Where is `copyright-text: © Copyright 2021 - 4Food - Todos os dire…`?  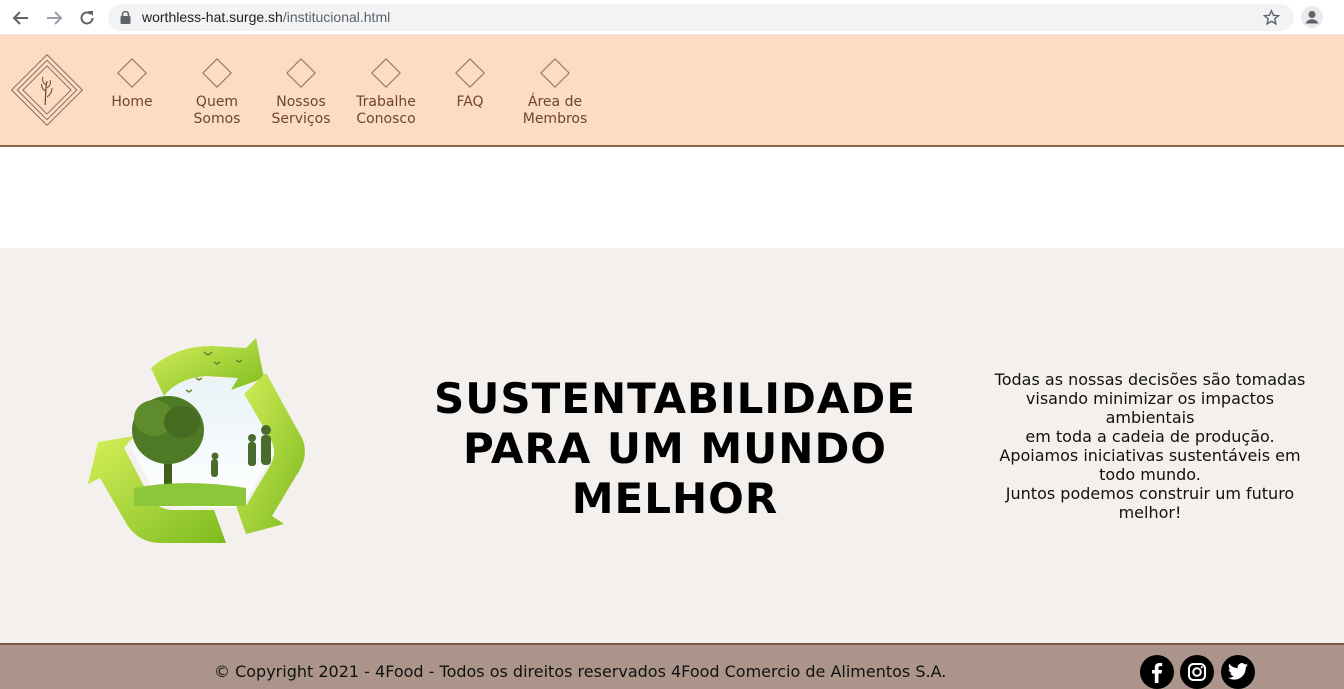 copyright-text: © Copyright 2021 - 4Food - Todos os dire… is located at coordinates (580, 671).